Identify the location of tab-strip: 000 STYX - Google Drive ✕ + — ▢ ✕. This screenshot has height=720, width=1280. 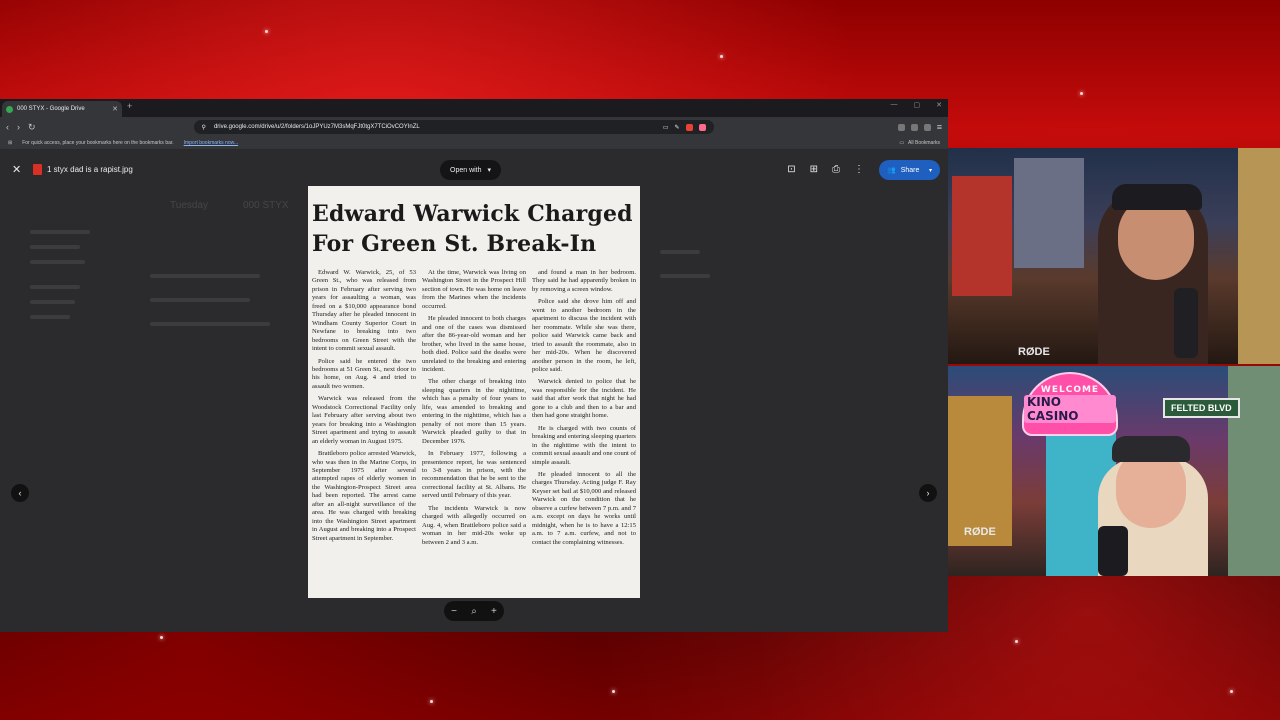
(474, 108).